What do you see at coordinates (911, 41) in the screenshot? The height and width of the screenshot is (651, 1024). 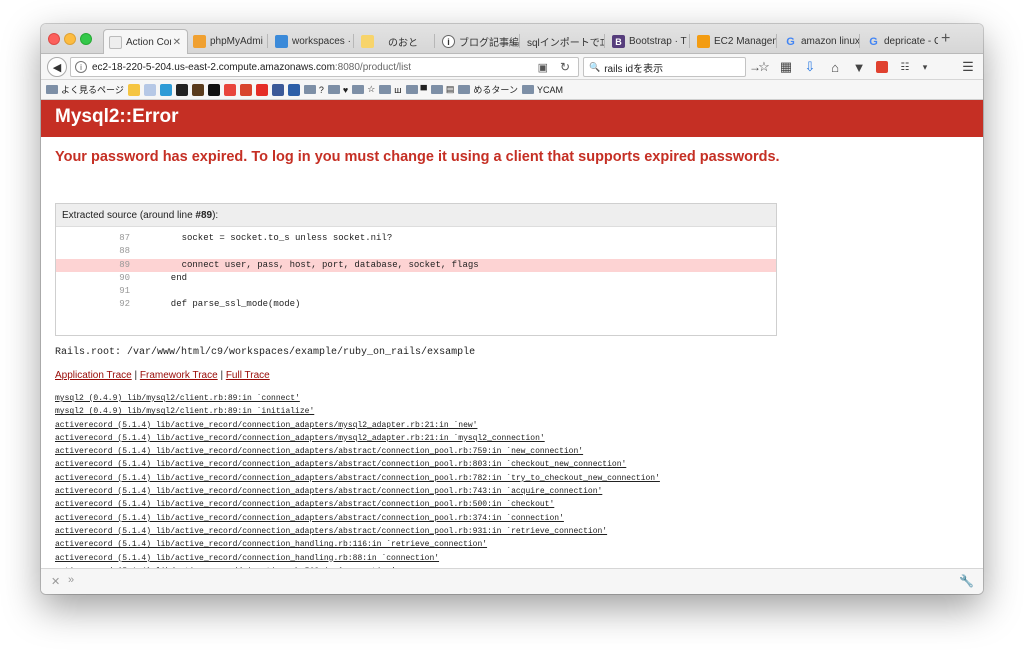 I see `tab-title: depricate - G` at bounding box center [911, 41].